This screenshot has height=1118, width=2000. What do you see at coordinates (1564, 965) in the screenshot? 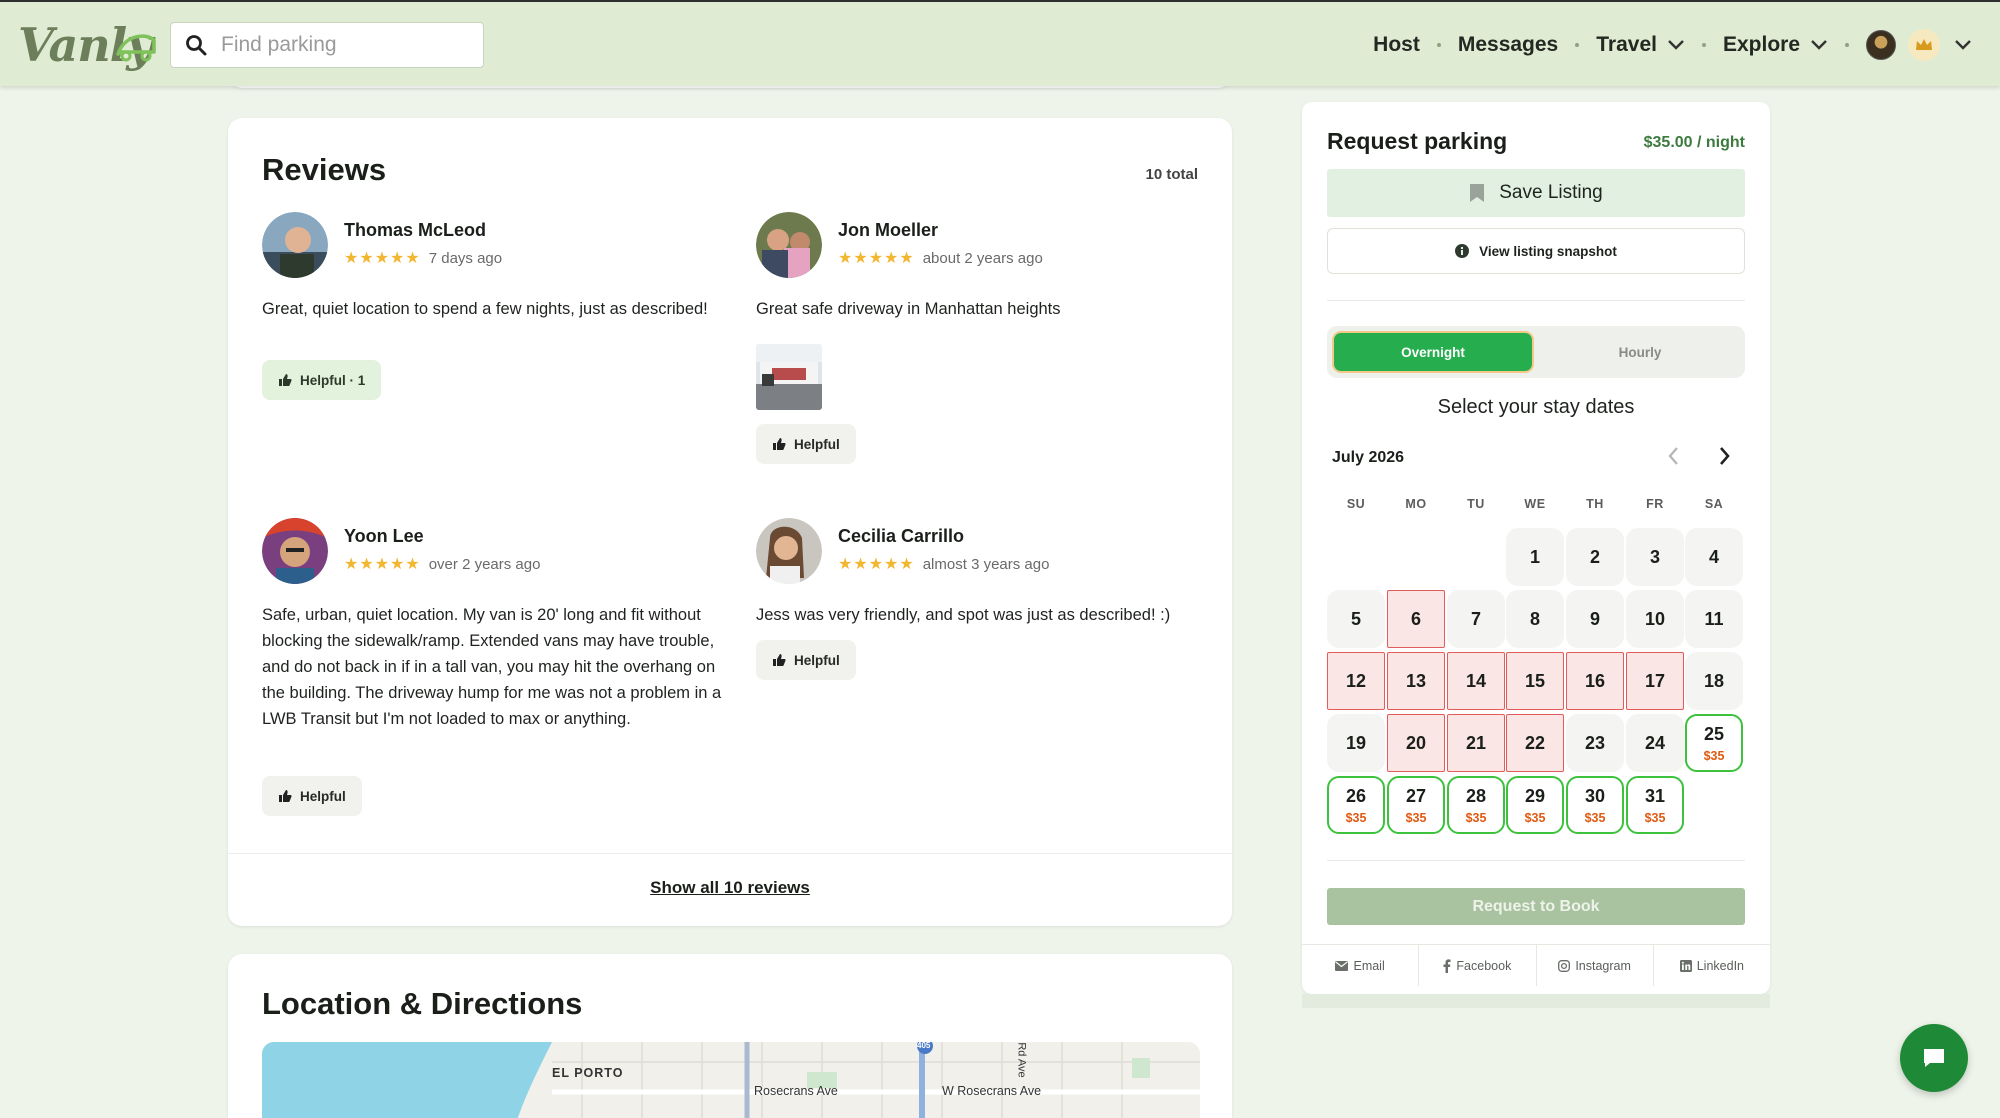
I see `instagram-icon` at bounding box center [1564, 965].